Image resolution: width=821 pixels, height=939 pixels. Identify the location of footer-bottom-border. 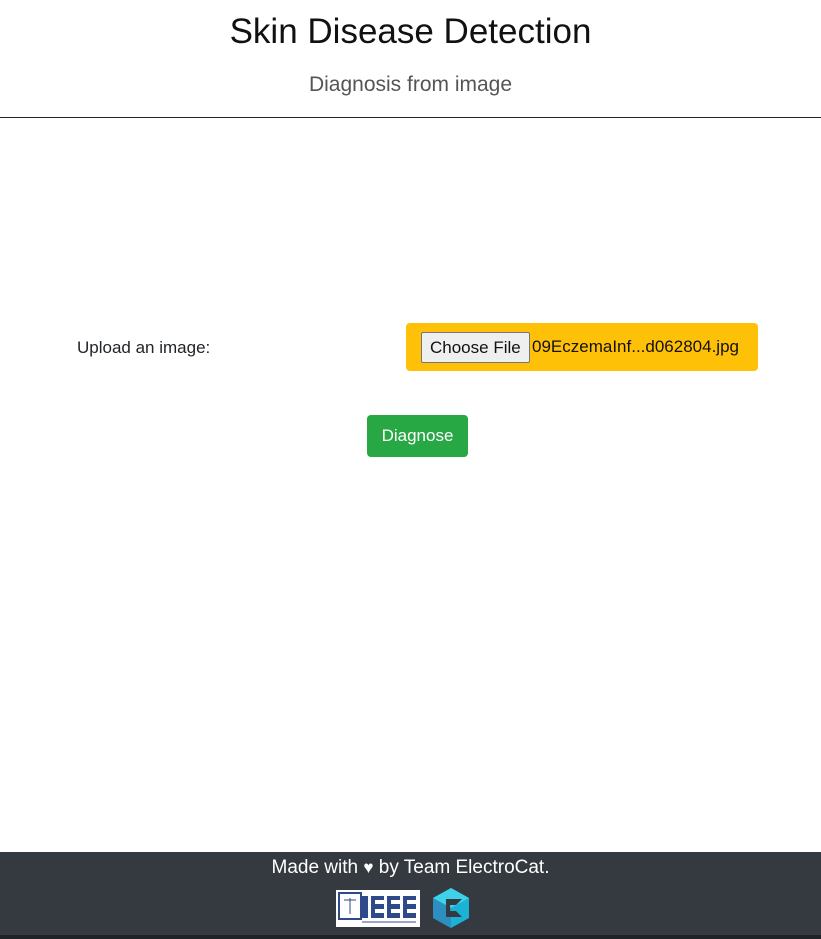
(410, 937).